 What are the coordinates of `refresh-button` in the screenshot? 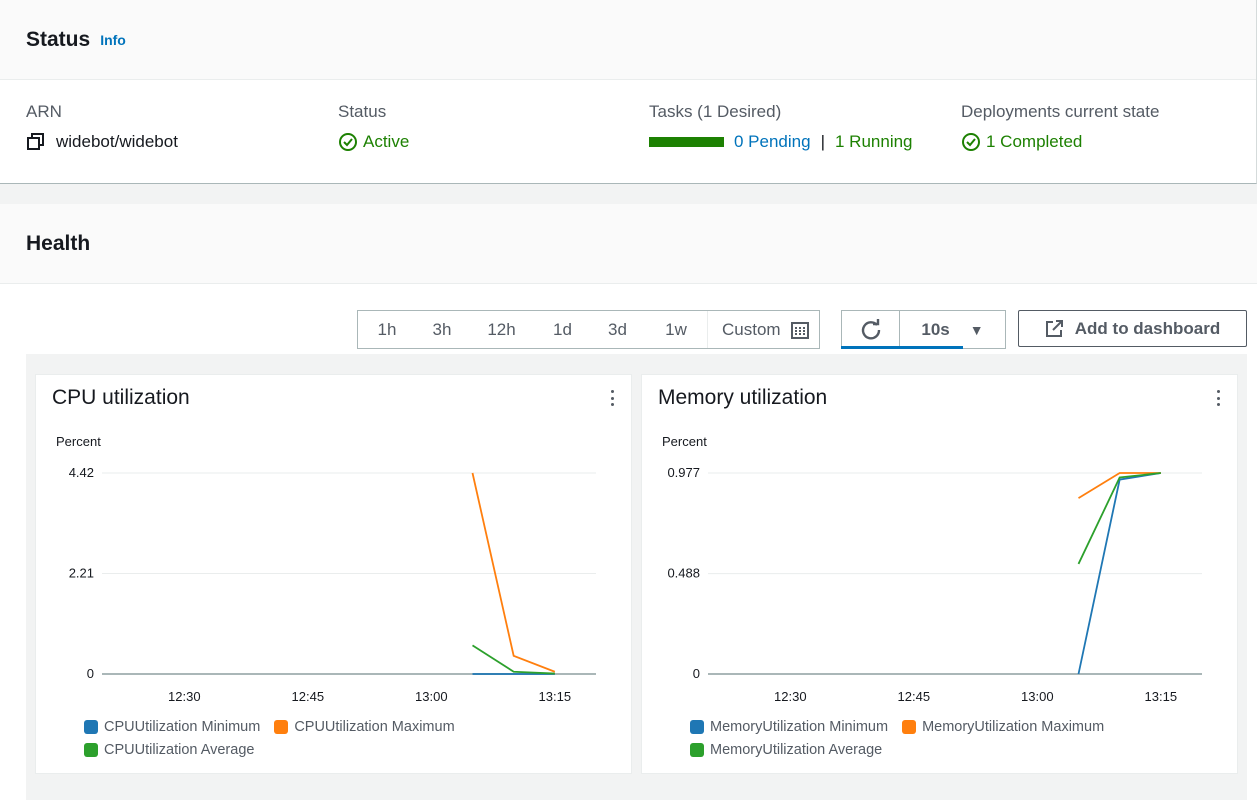 It's located at (870, 330).